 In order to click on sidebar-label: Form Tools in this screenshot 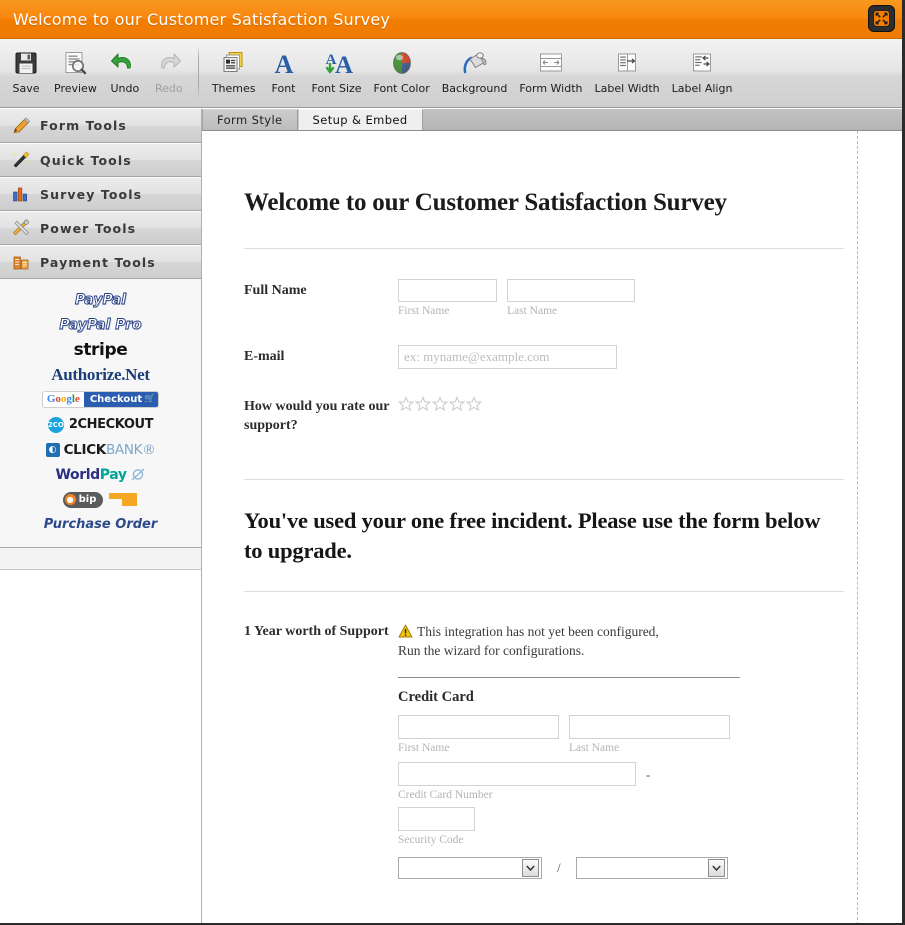, I will do `click(83, 125)`.